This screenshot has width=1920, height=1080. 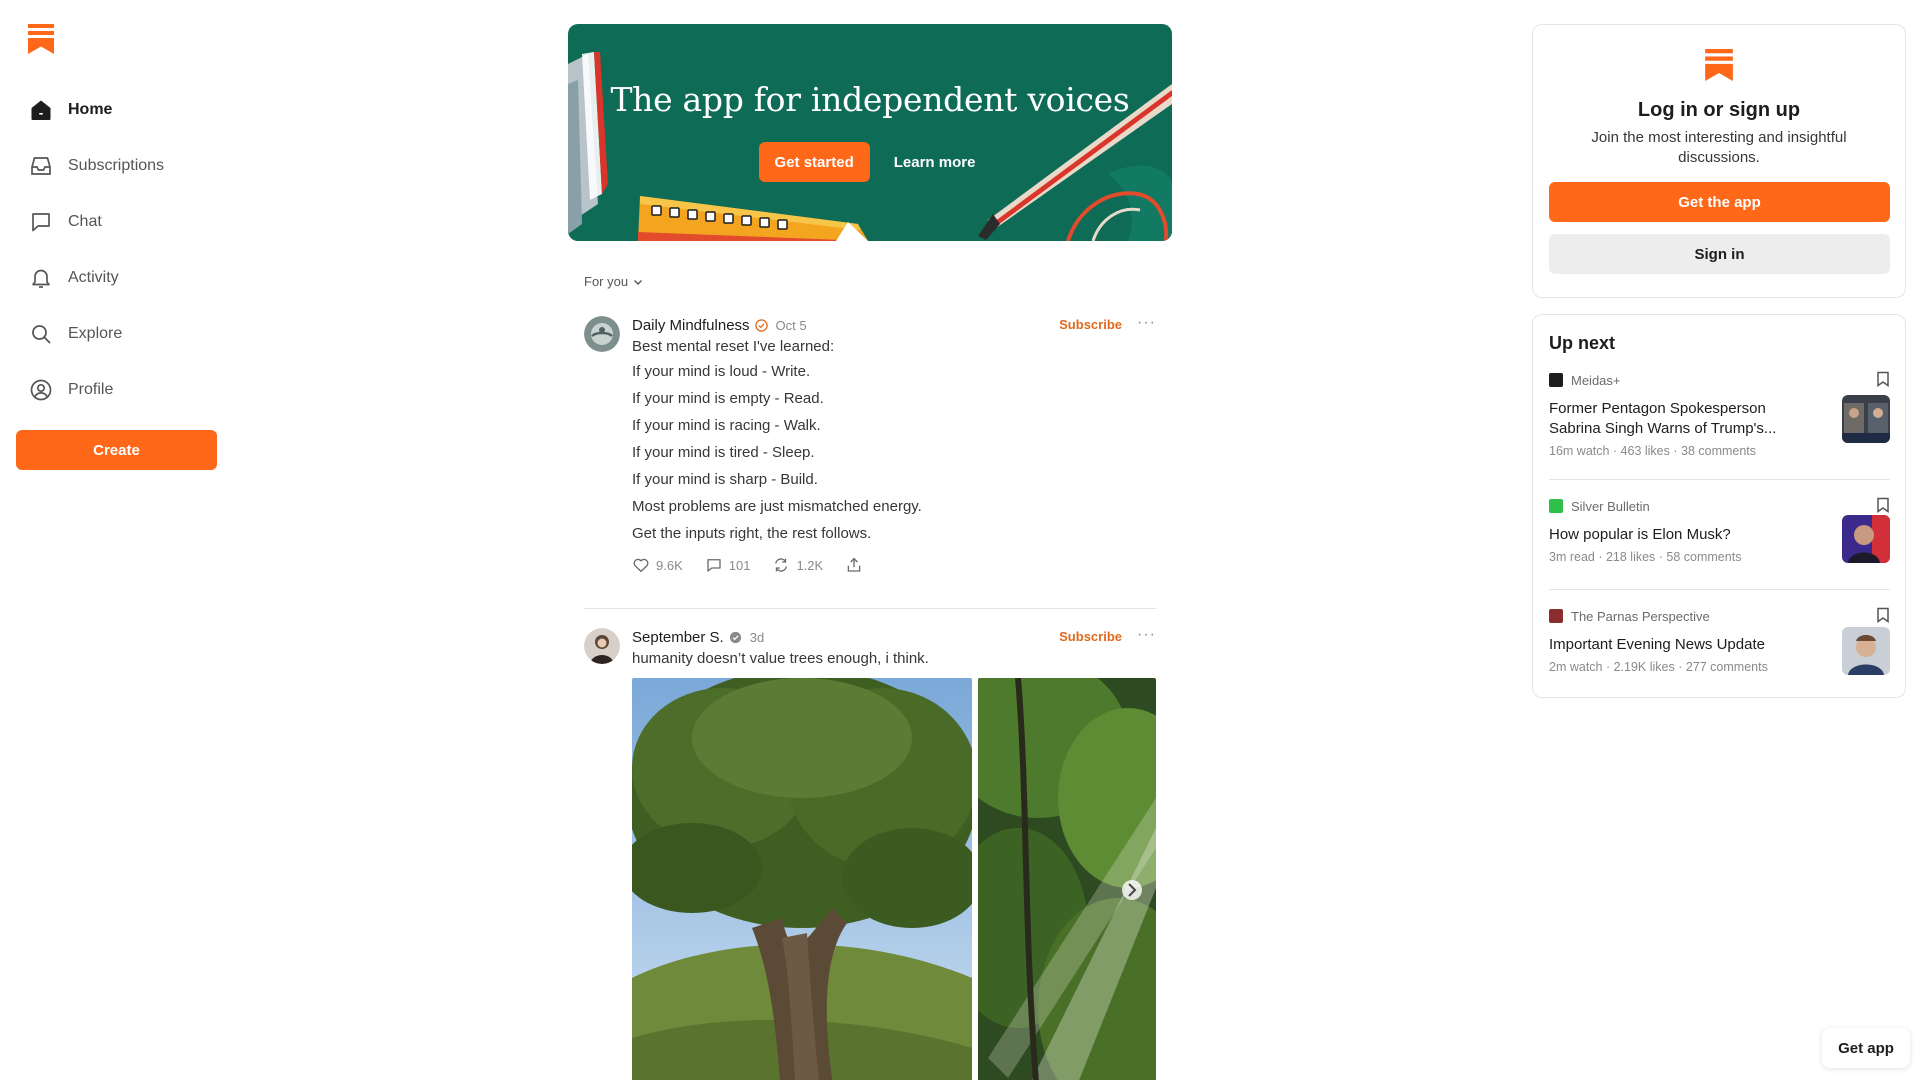 I want to click on up-next-thumbnail, so click(x=1866, y=651).